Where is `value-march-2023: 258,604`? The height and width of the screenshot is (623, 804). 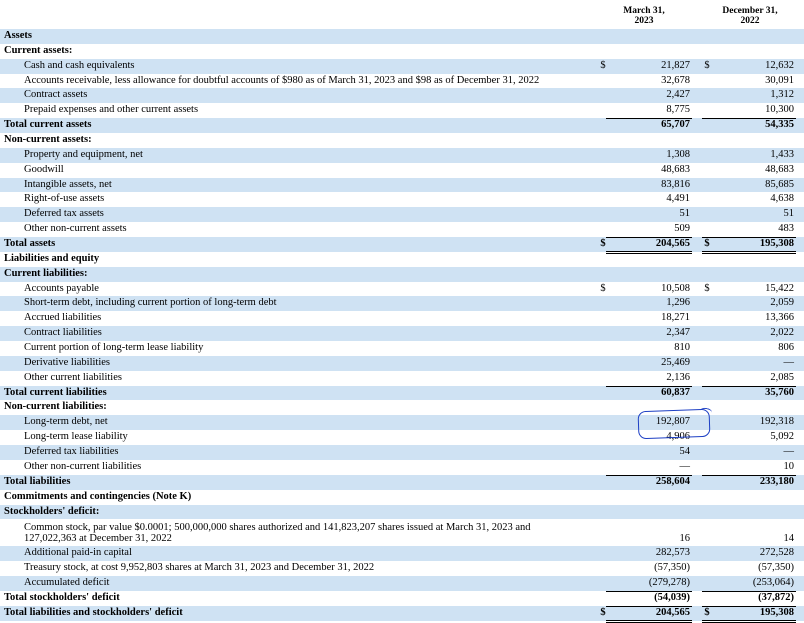 value-march-2023: 258,604 is located at coordinates (672, 481).